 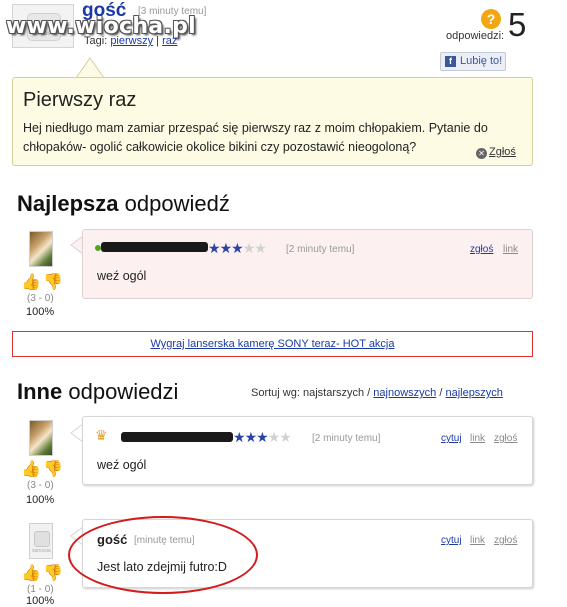 What do you see at coordinates (41, 551) in the screenshot?
I see `avatar-caption: samosia` at bounding box center [41, 551].